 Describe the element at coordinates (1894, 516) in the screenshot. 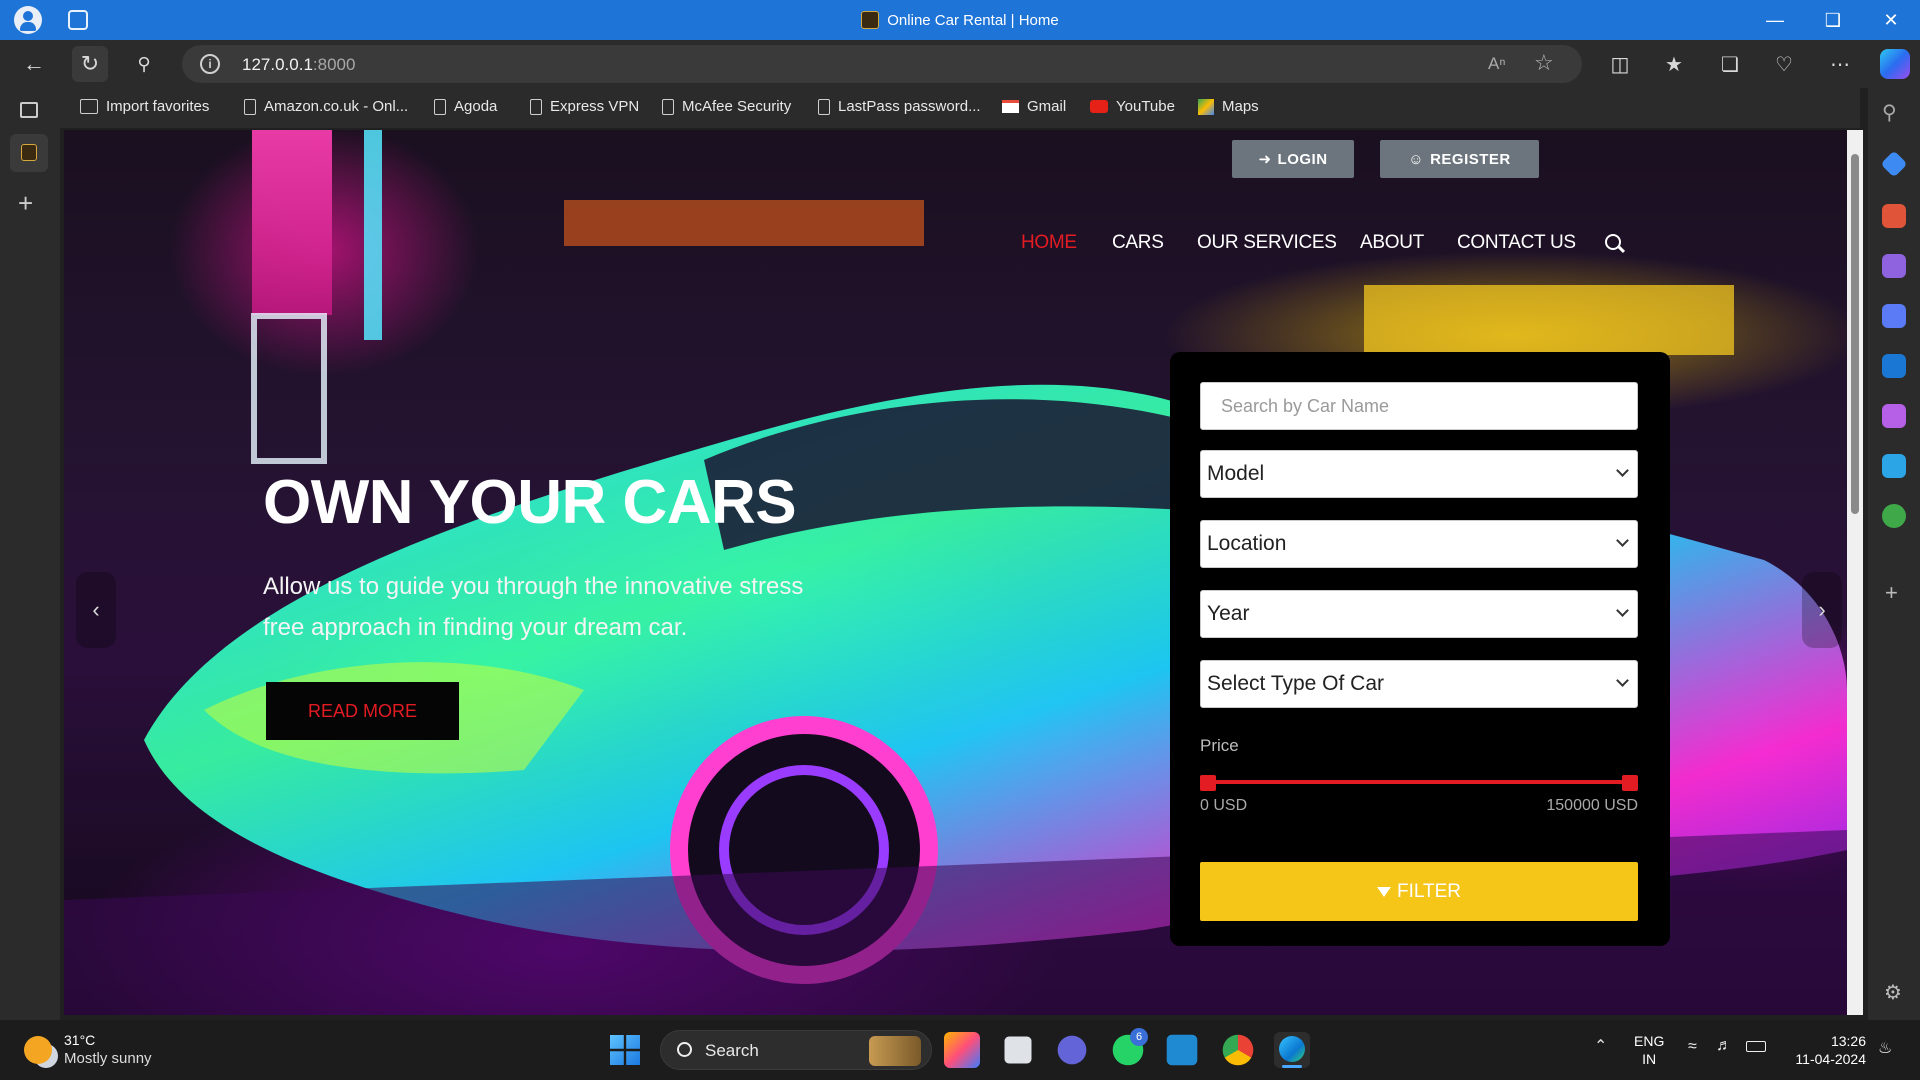

I see `tree-icon` at that location.